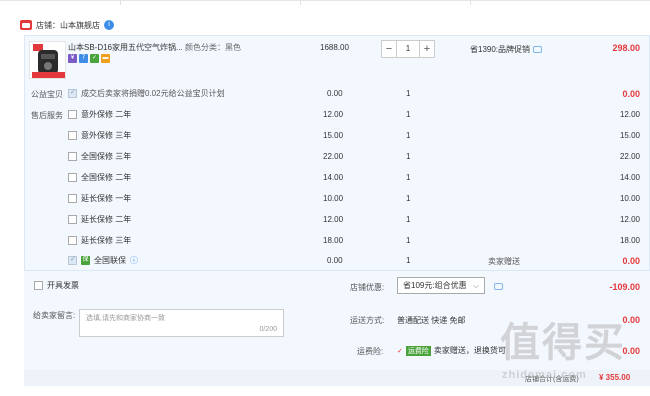 Image resolution: width=650 pixels, height=396 pixels. What do you see at coordinates (47, 60) in the screenshot?
I see `product-thumbnail` at bounding box center [47, 60].